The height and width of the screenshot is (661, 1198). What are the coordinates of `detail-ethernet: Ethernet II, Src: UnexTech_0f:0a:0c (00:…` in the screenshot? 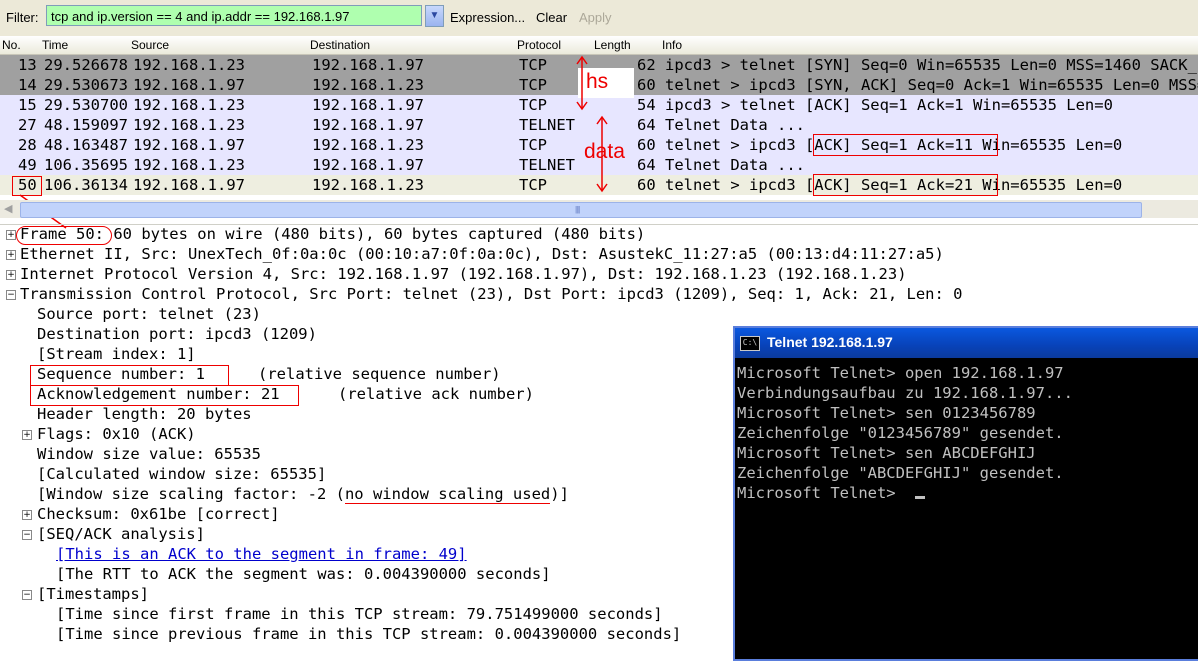 It's located at (482, 254).